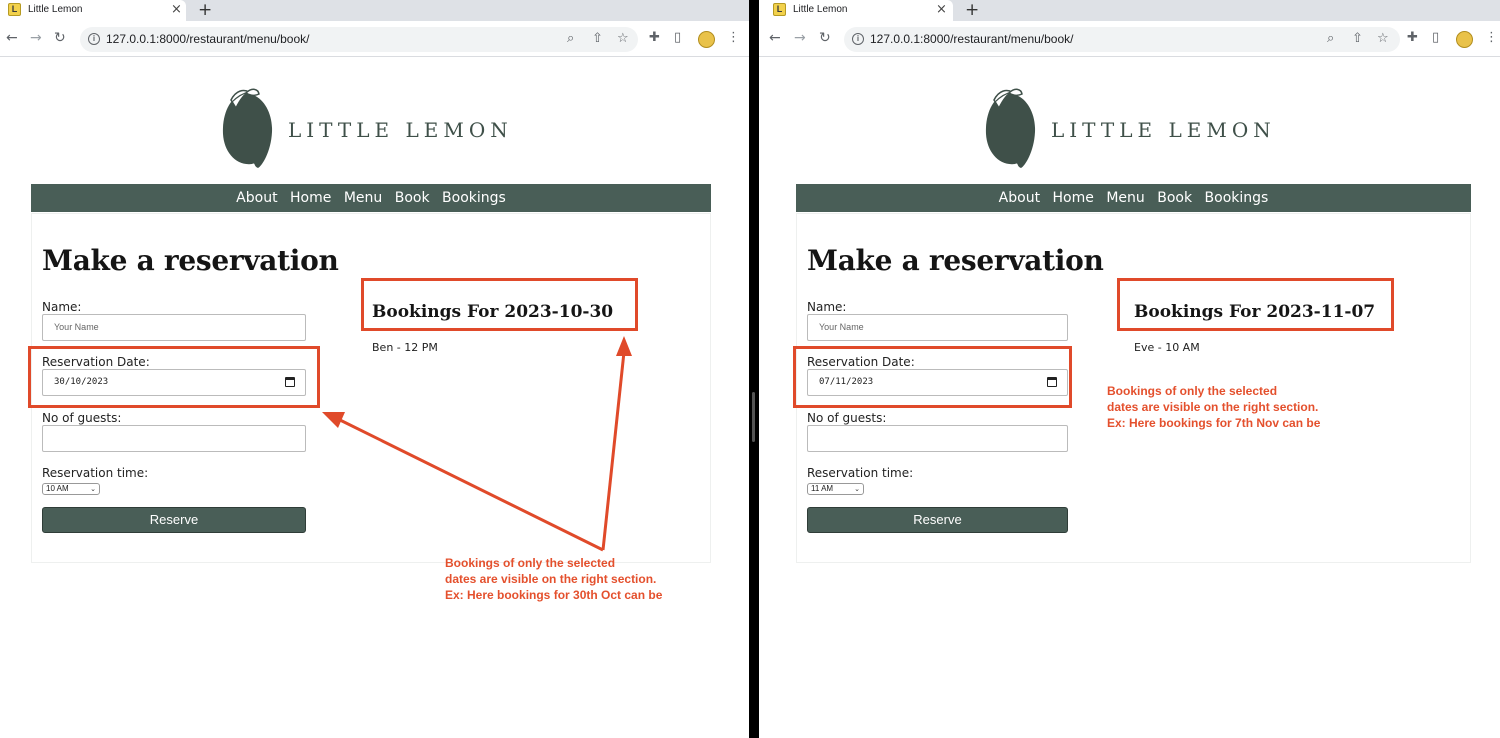 This screenshot has height=738, width=1500. I want to click on split-divider, so click(754, 369).